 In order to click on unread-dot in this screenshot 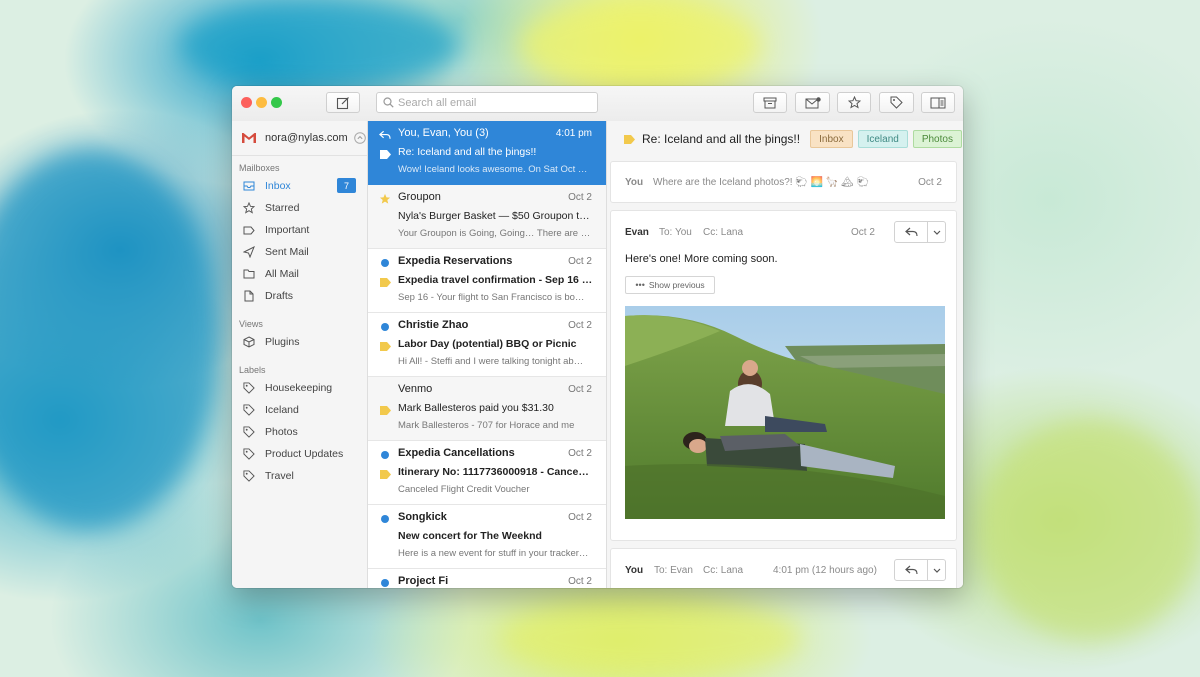, I will do `click(385, 583)`.